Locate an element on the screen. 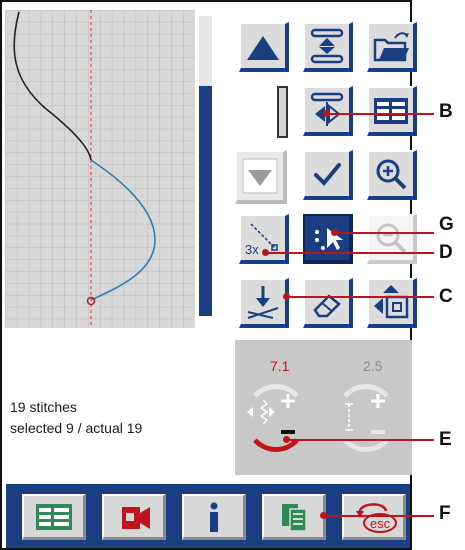 The image size is (465, 550). menu-list-button is located at coordinates (54, 517).